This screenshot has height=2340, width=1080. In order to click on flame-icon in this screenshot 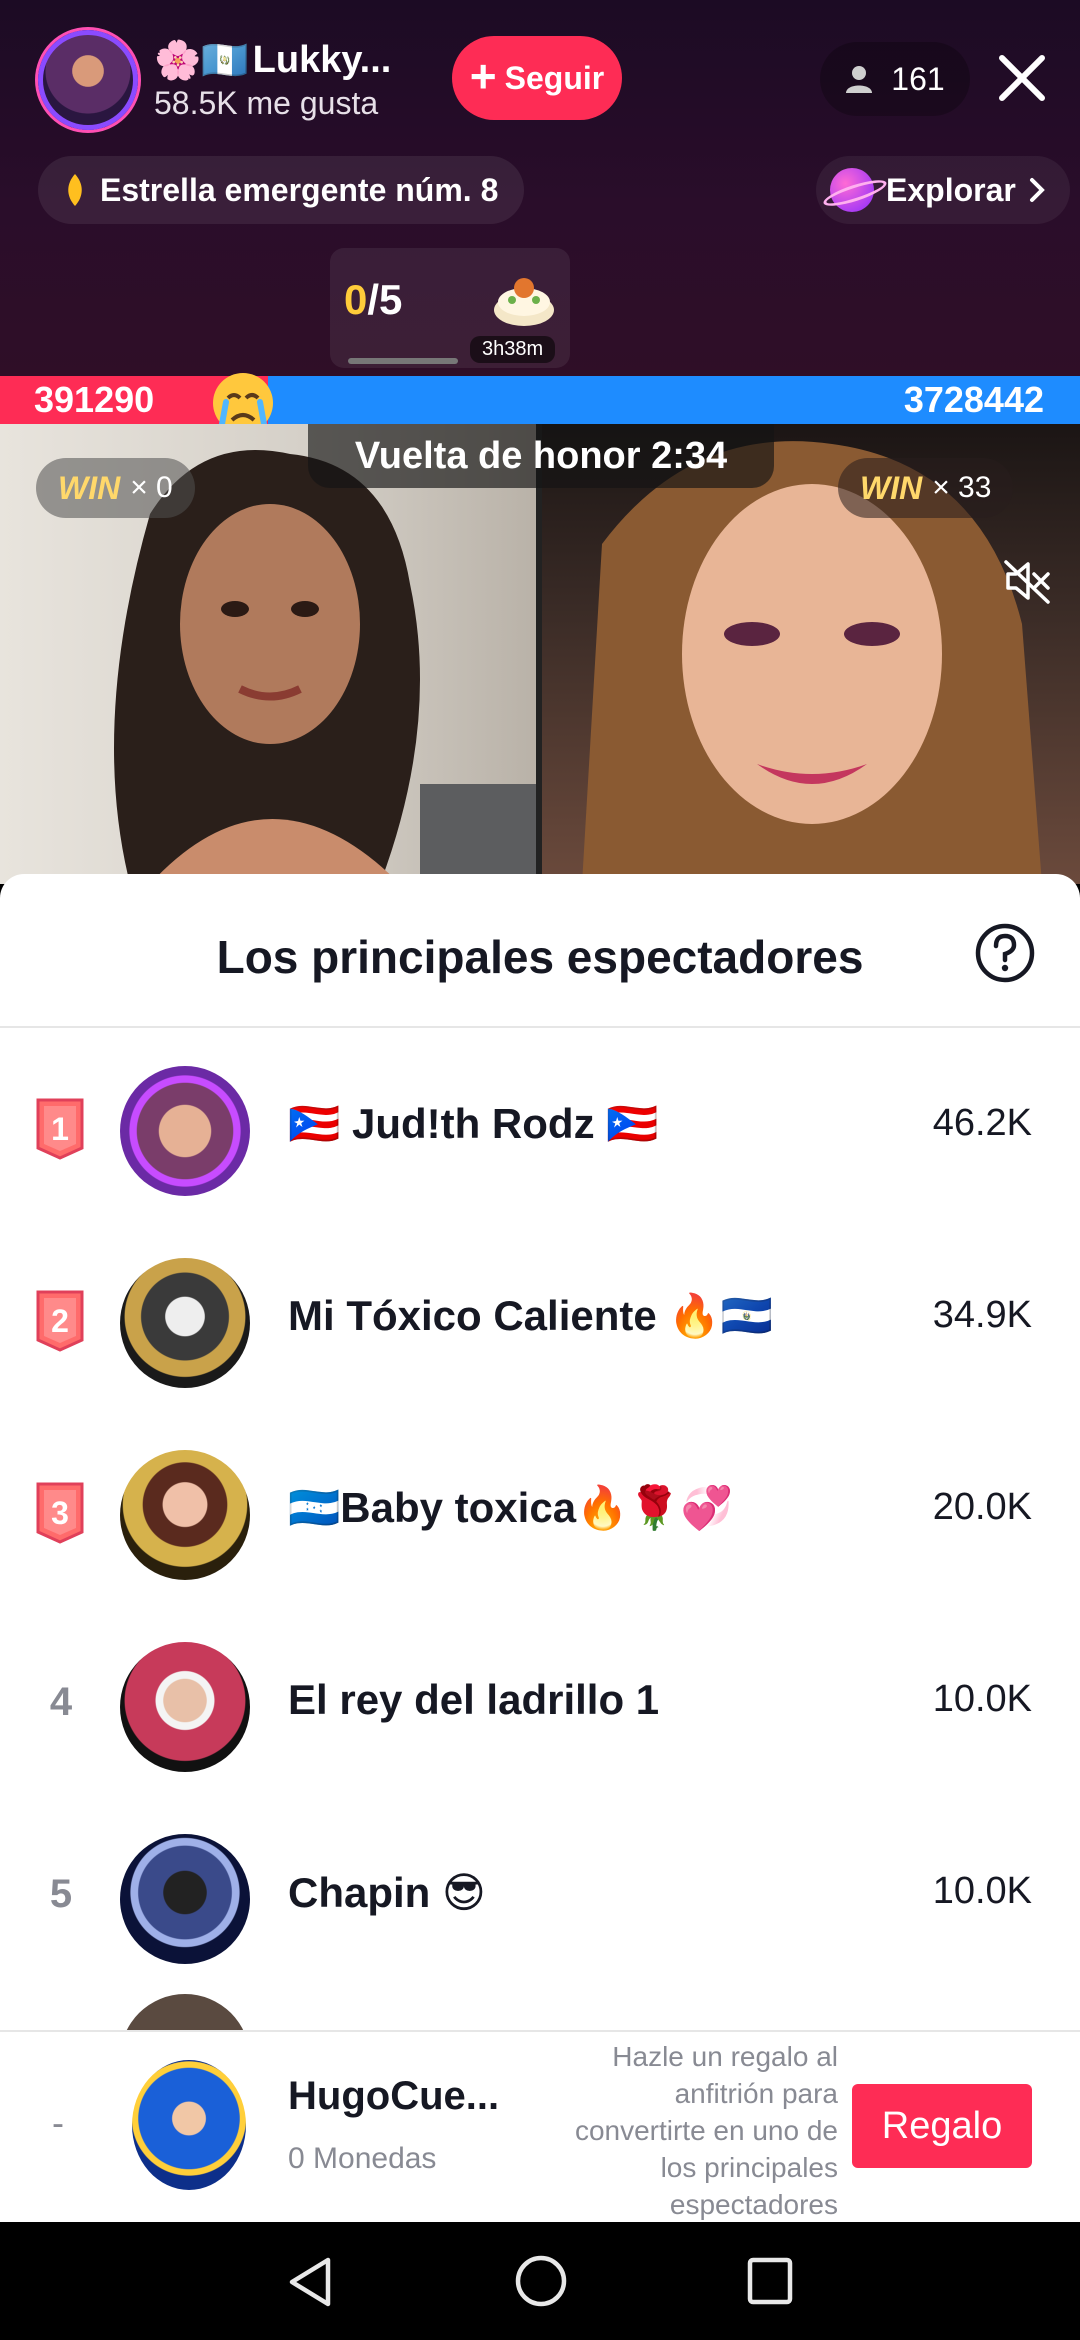, I will do `click(75, 190)`.